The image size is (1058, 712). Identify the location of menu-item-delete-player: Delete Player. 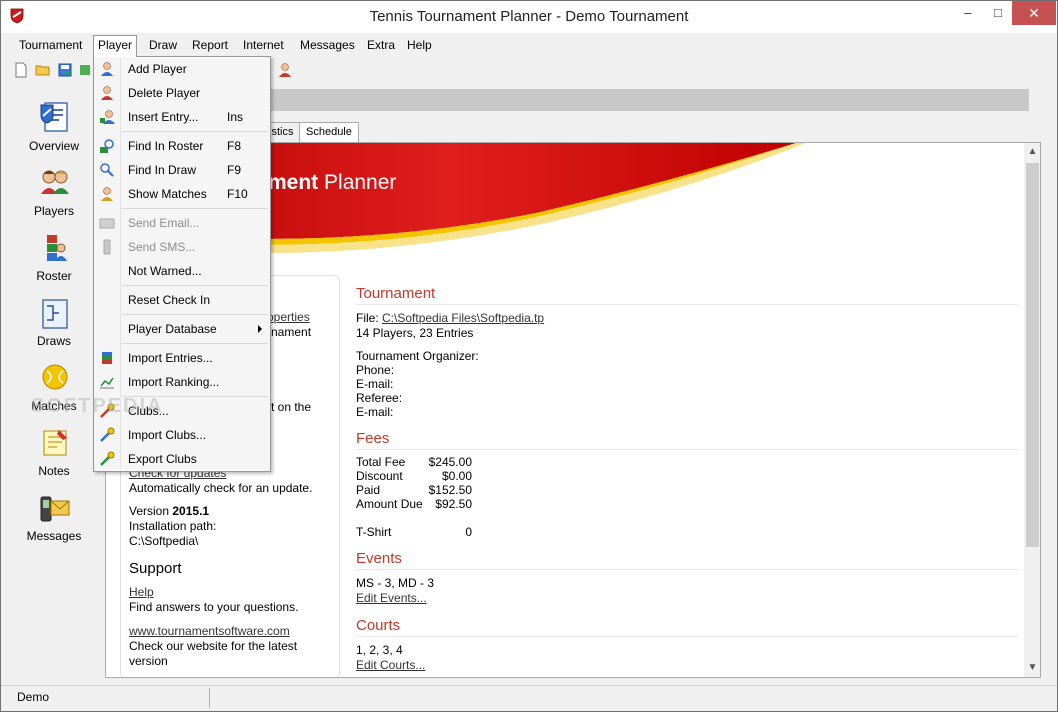
(182, 93).